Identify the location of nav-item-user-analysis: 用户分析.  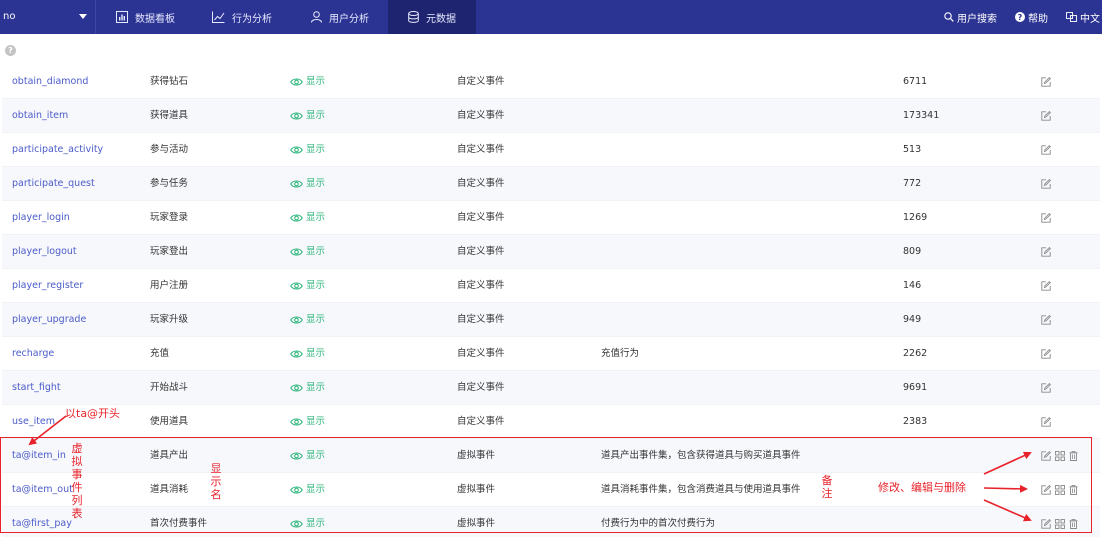
(348, 17).